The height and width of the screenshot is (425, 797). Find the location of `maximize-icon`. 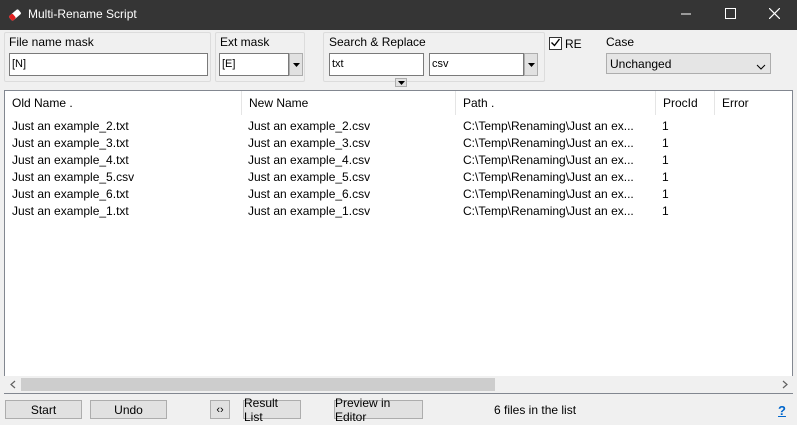

maximize-icon is located at coordinates (730, 15).